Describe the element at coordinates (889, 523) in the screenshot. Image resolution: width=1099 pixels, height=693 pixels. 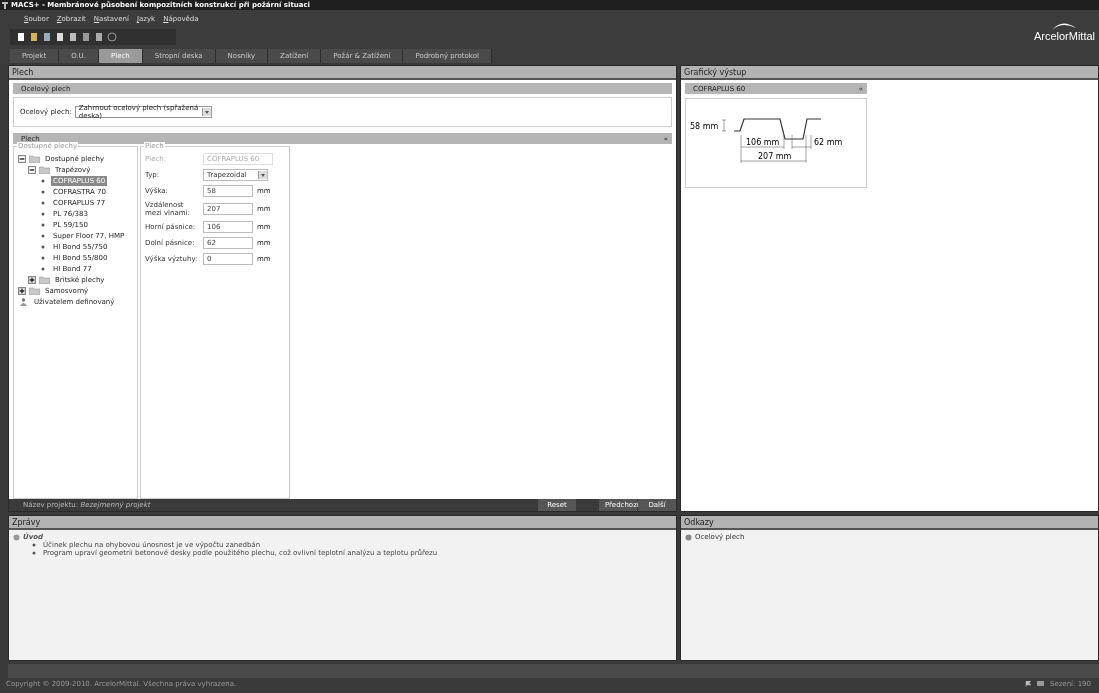
I see `panel-header: Odkazy` at that location.